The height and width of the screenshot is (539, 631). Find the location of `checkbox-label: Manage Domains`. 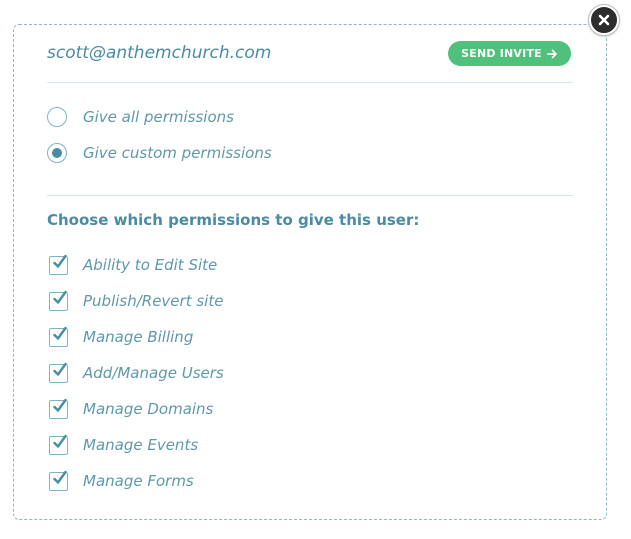

checkbox-label: Manage Domains is located at coordinates (148, 409).